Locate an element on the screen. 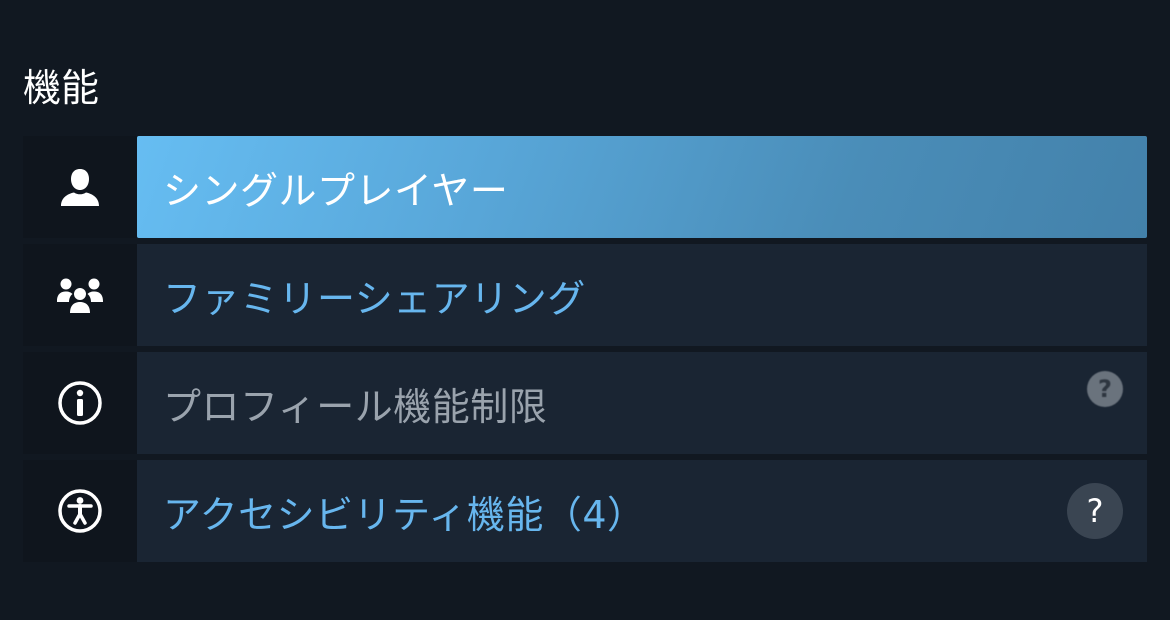 This screenshot has height=620, width=1170. single-player-icon is located at coordinates (80, 187).